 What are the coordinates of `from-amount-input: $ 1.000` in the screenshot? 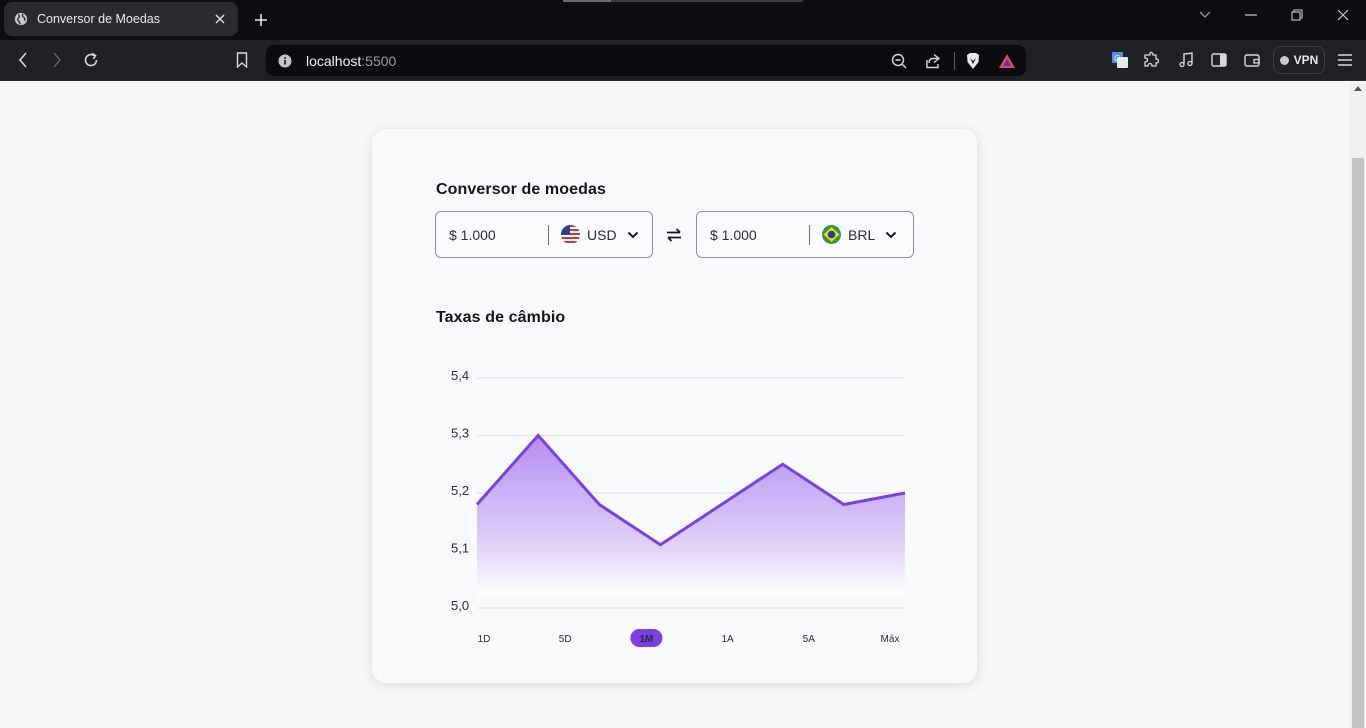 It's located at (492, 235).